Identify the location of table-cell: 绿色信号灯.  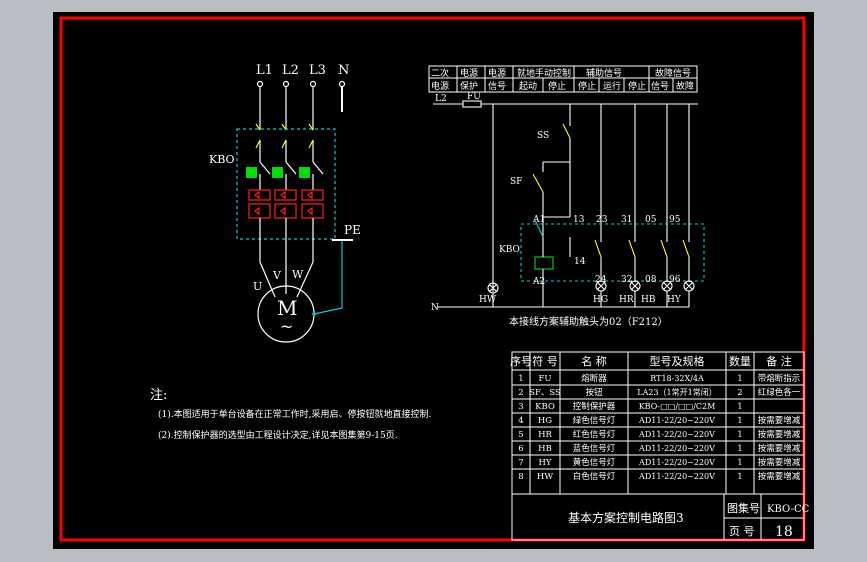
(594, 420).